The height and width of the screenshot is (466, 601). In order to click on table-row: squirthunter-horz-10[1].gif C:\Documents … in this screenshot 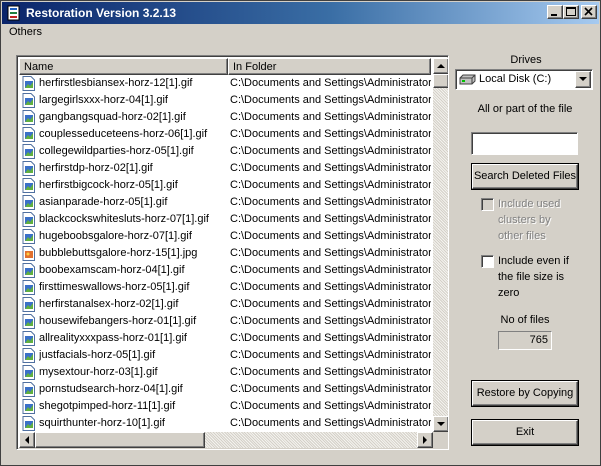, I will do `click(225, 423)`.